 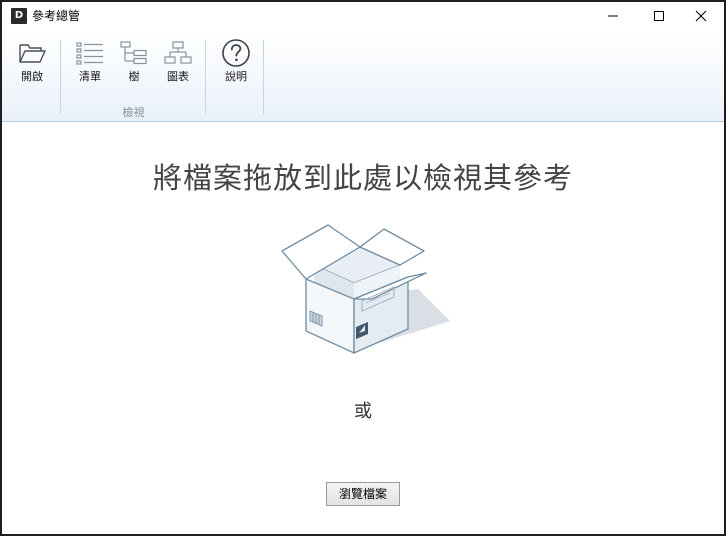 I want to click on close-icon, so click(x=701, y=16).